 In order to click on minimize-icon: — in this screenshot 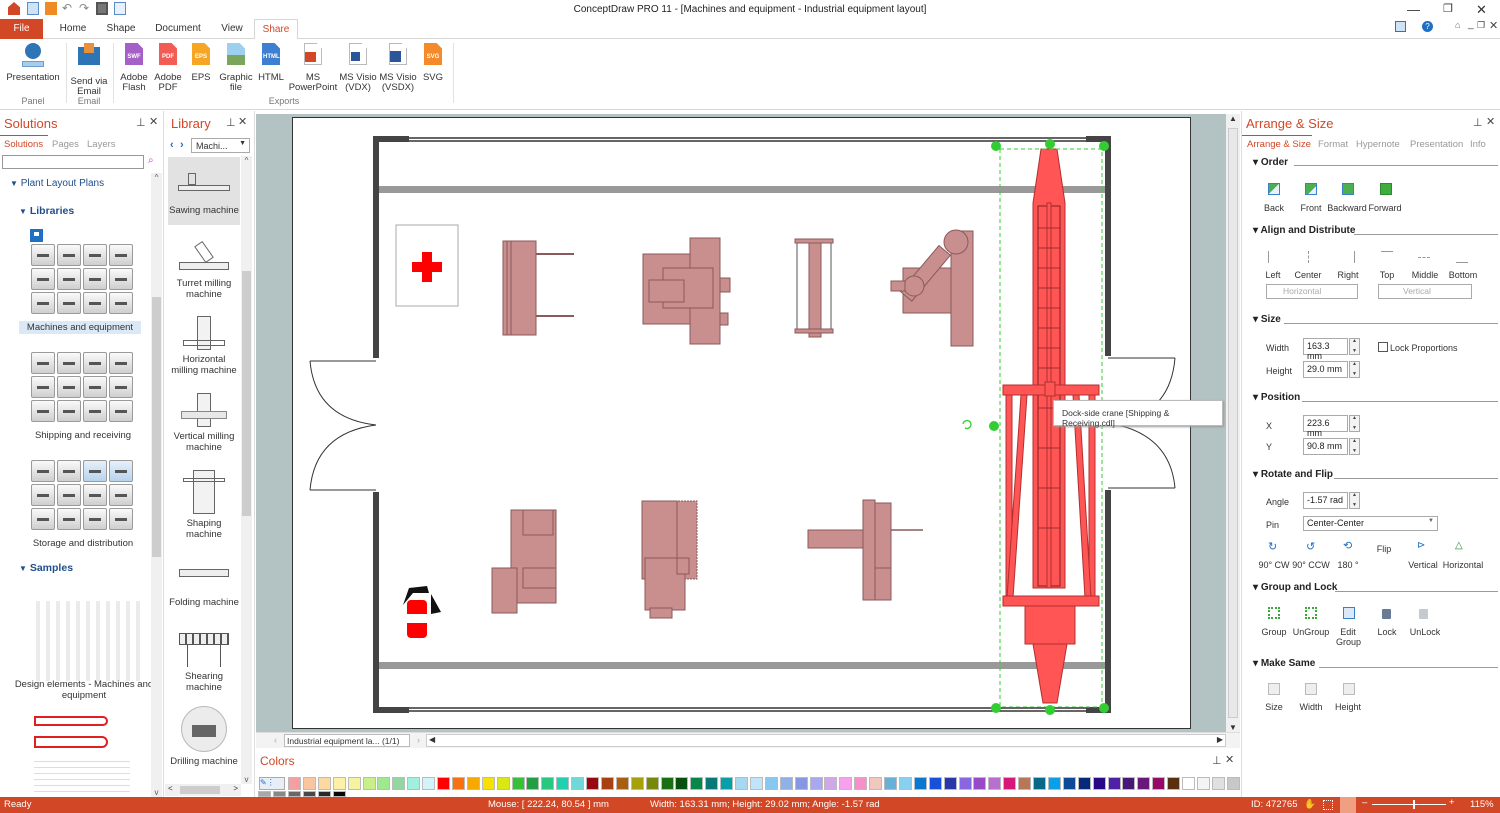, I will do `click(1413, 9)`.